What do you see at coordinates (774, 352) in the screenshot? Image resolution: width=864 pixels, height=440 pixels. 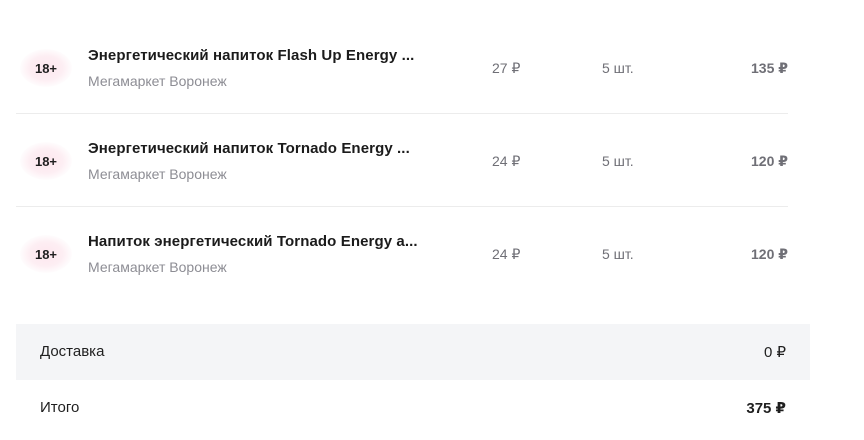 I see `delivery-cost: 0 ₽` at bounding box center [774, 352].